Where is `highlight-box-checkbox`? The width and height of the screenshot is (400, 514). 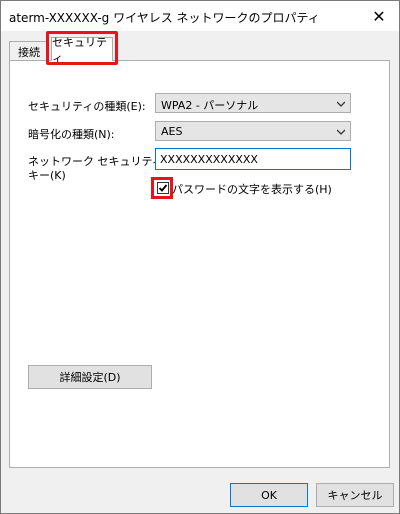 highlight-box-checkbox is located at coordinates (162, 188).